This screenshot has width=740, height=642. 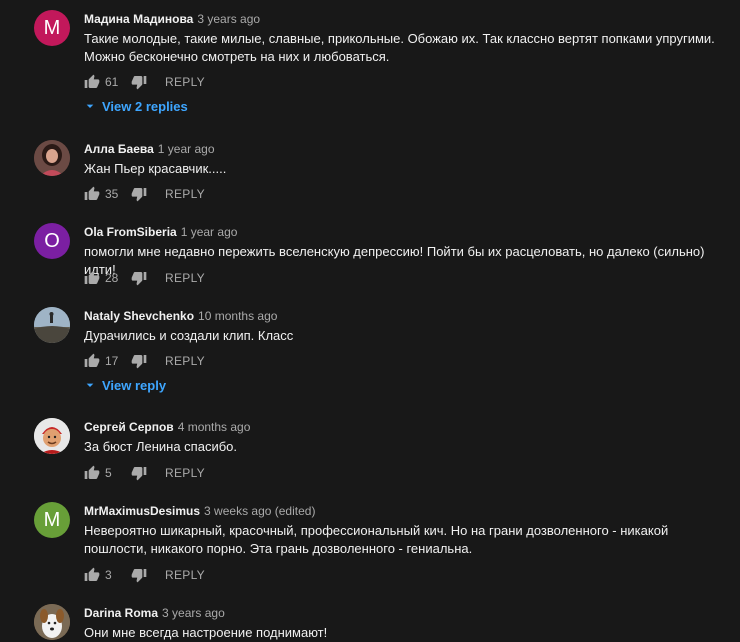 What do you see at coordinates (206, 632) in the screenshot?
I see `comment-text: Они мне всегда настроение поднимают!` at bounding box center [206, 632].